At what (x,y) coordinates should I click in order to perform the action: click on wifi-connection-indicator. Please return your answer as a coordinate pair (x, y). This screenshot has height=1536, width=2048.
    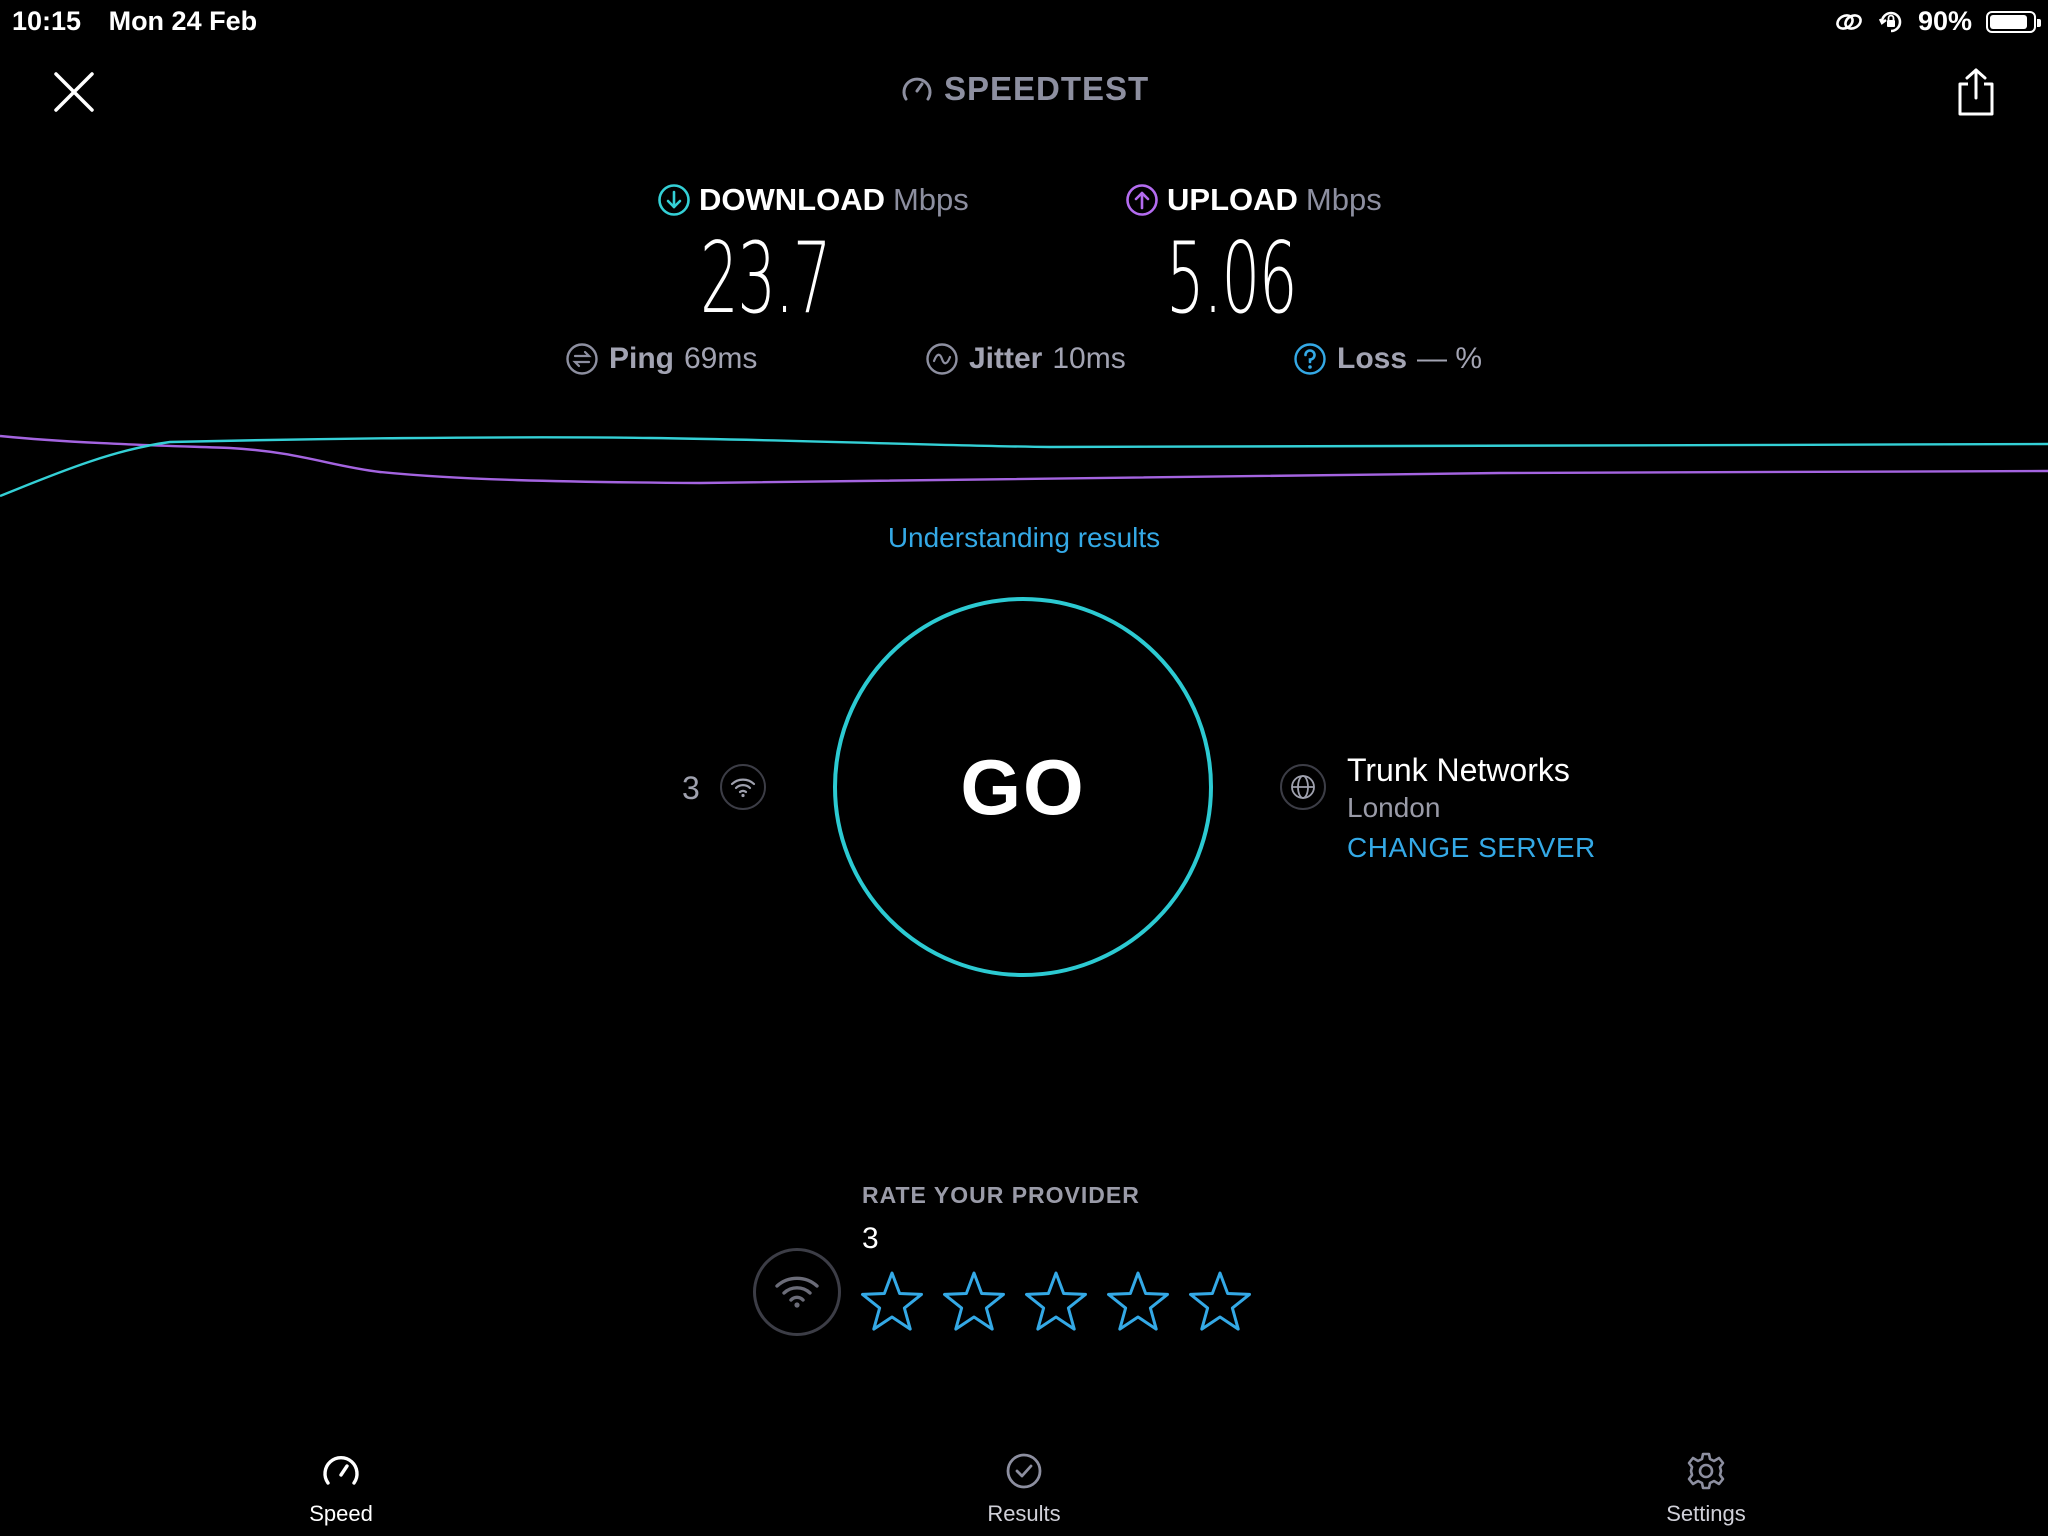
    Looking at the image, I should click on (743, 787).